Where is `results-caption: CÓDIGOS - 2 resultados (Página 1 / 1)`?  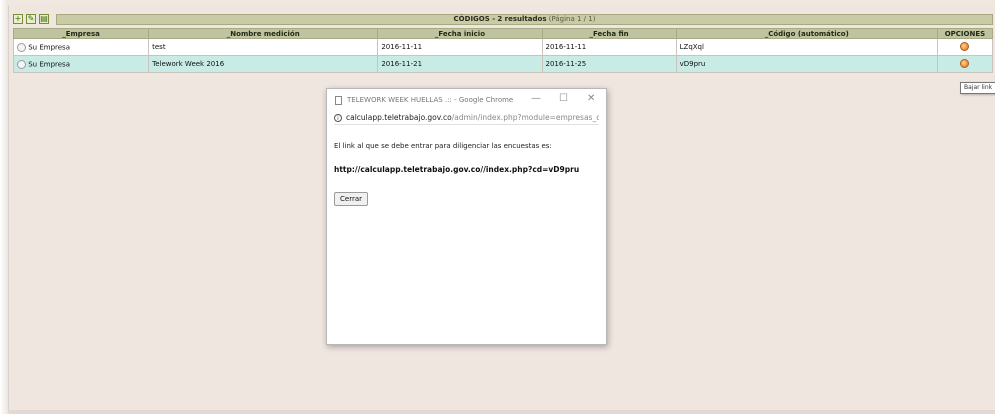 results-caption: CÓDIGOS - 2 resultados (Página 1 / 1) is located at coordinates (524, 19).